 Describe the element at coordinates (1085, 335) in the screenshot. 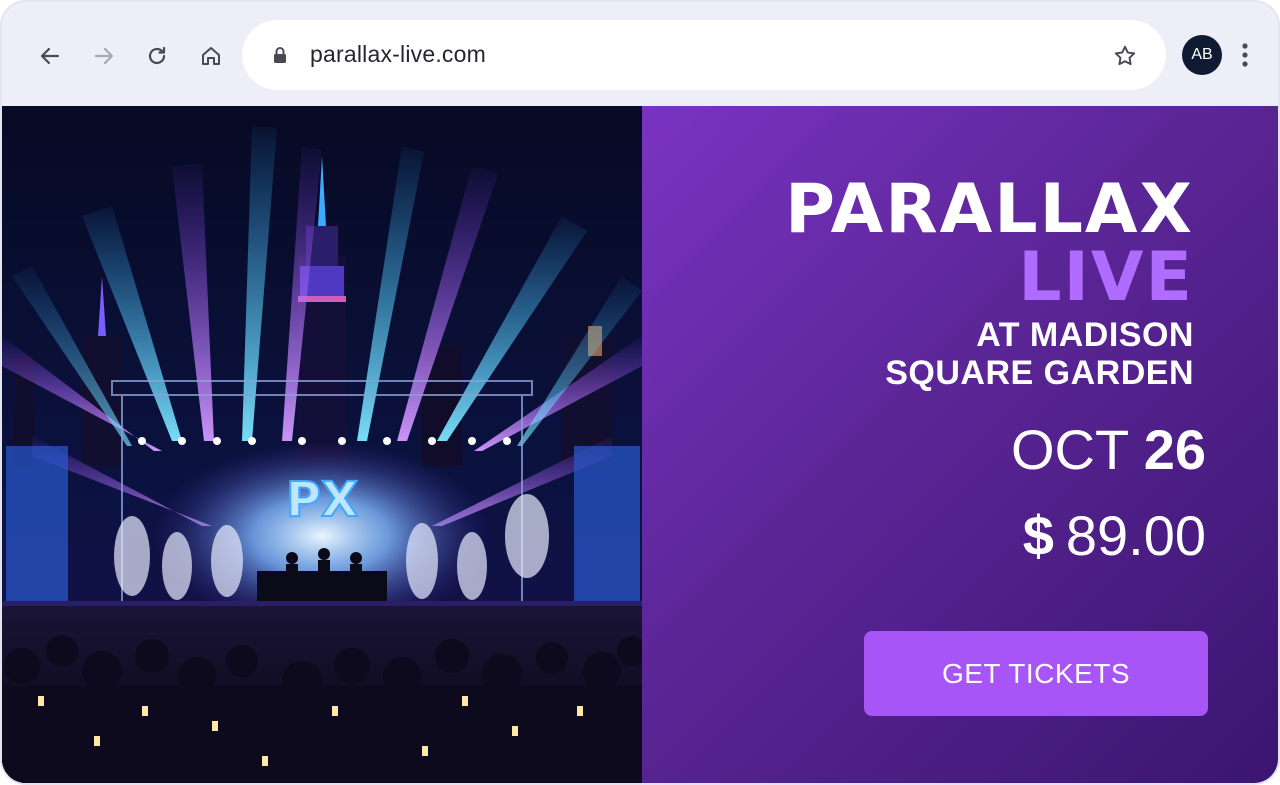

I see `venue-line-1: AT MADISON` at that location.